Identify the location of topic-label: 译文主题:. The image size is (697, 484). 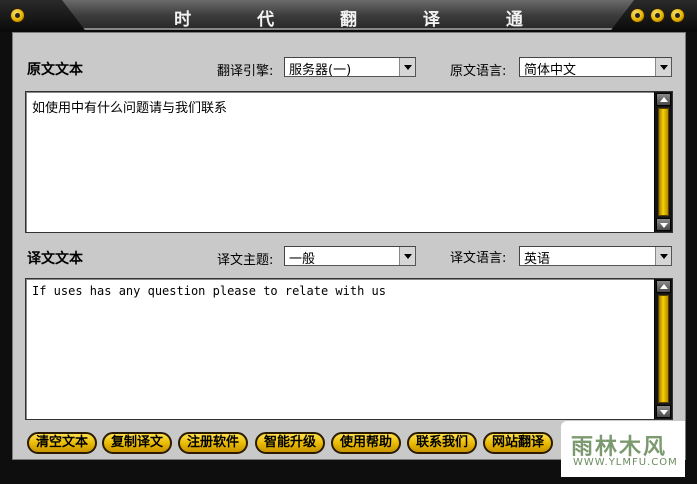
(245, 260).